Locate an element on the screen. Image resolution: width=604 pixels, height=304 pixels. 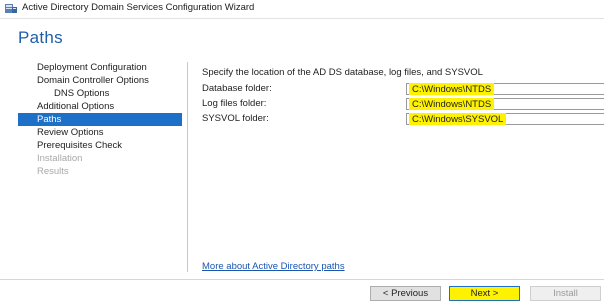
nav-item-paths: Paths is located at coordinates (100, 119).